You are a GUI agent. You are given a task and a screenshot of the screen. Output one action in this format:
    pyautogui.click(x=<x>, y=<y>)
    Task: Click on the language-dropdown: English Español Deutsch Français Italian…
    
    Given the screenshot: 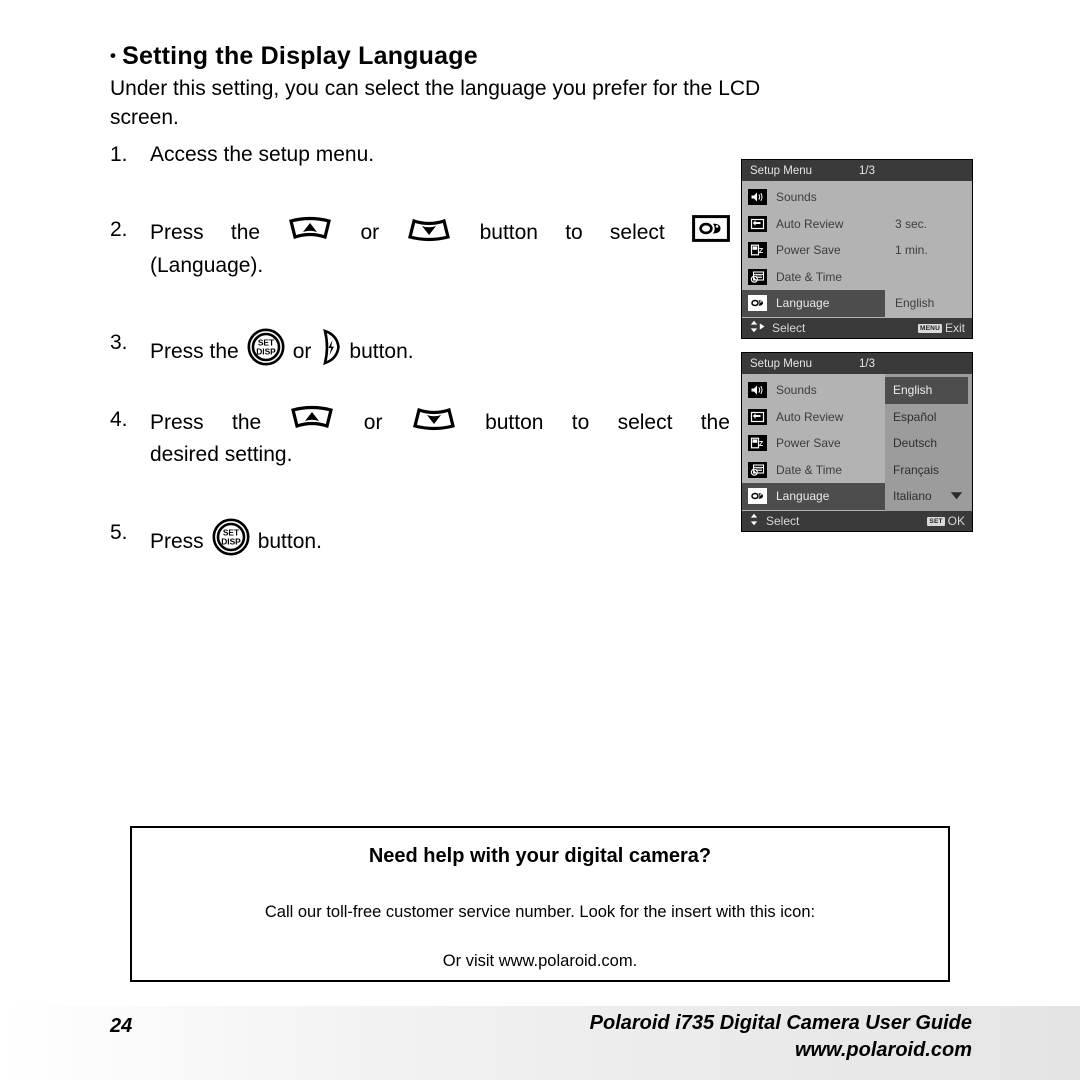 What is the action you would take?
    pyautogui.click(x=928, y=442)
    